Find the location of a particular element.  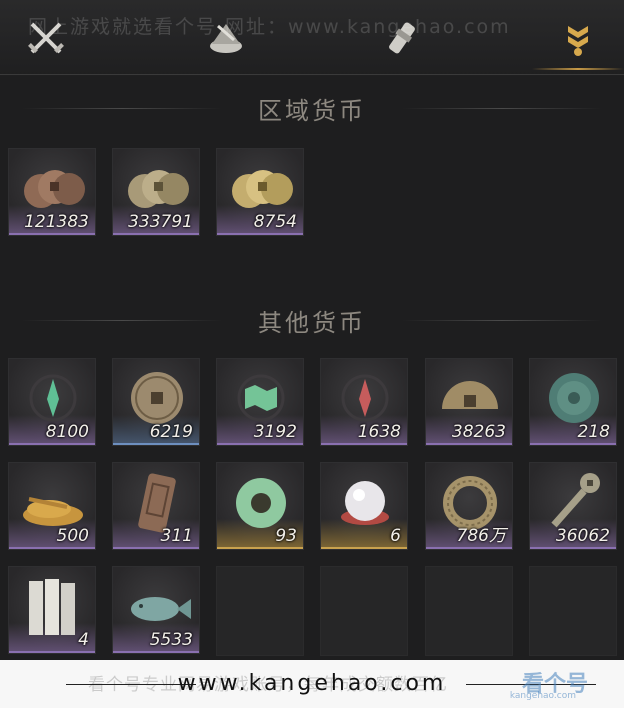

tab-currency is located at coordinates (578, 40).